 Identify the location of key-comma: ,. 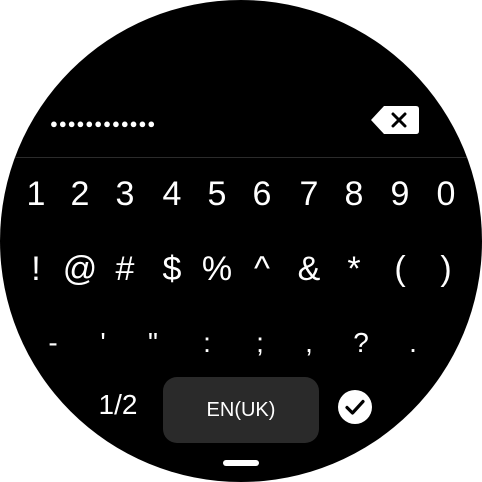
(309, 343).